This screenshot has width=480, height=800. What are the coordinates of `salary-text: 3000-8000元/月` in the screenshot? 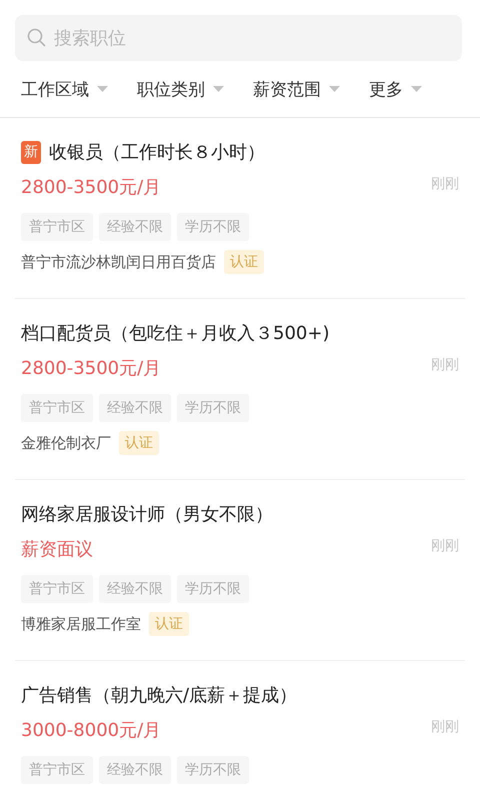 It's located at (91, 730).